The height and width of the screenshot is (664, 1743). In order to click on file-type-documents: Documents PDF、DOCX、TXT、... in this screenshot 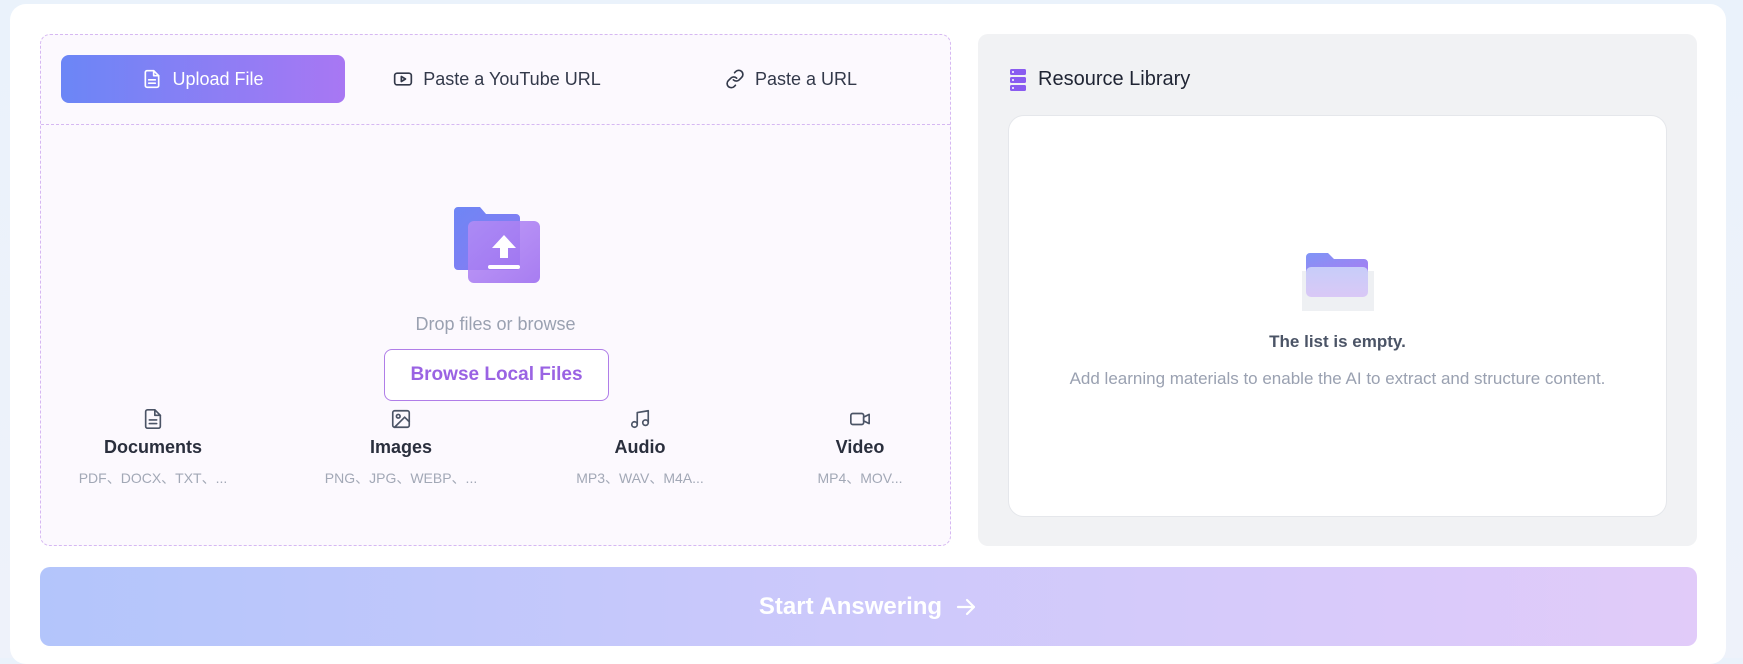, I will do `click(153, 448)`.